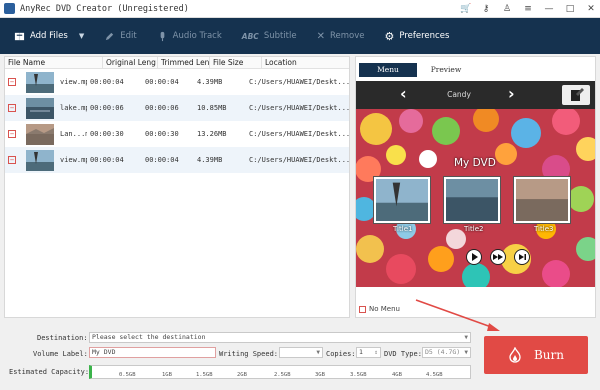  What do you see at coordinates (107, 134) in the screenshot?
I see `original-length: 00:00:30` at bounding box center [107, 134].